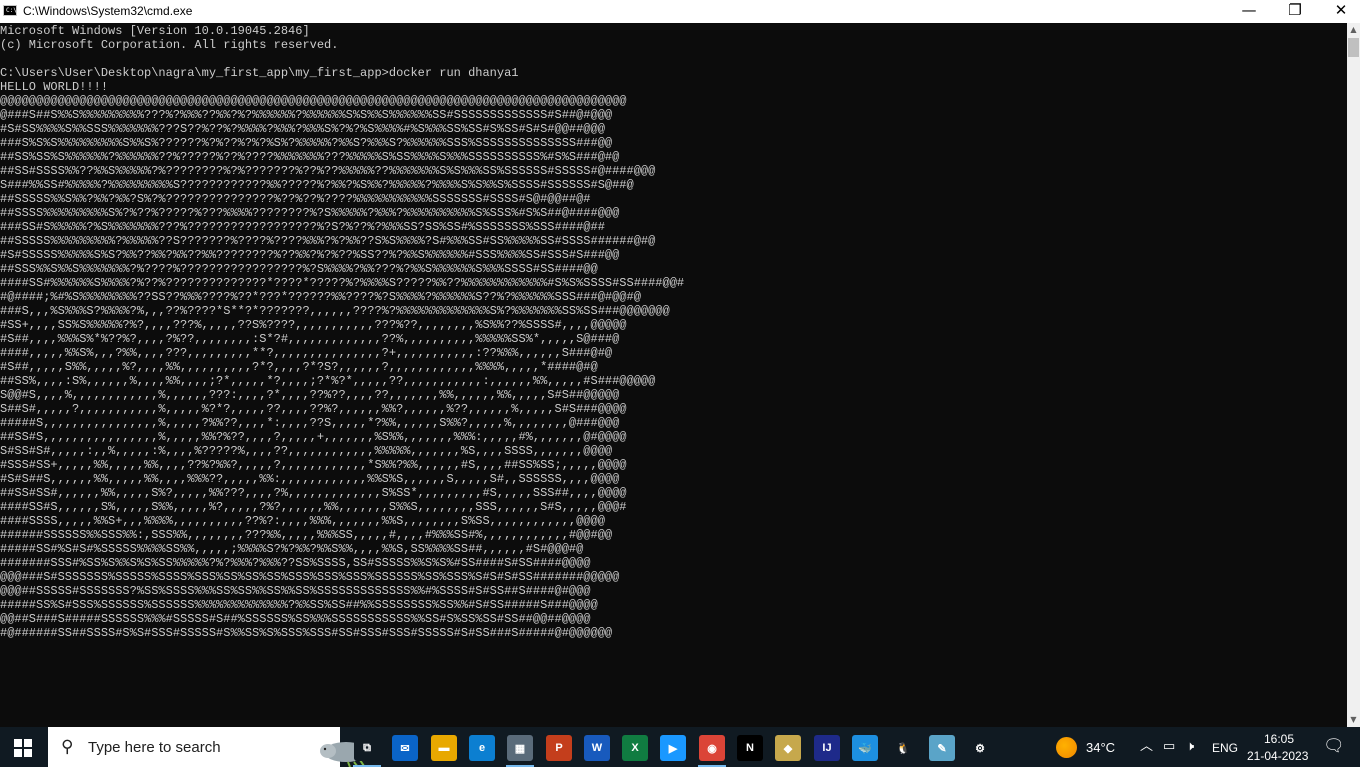 This screenshot has width=1360, height=767. What do you see at coordinates (1146, 746) in the screenshot?
I see `show-hidden-icons-chevron-icon: ︿` at bounding box center [1146, 746].